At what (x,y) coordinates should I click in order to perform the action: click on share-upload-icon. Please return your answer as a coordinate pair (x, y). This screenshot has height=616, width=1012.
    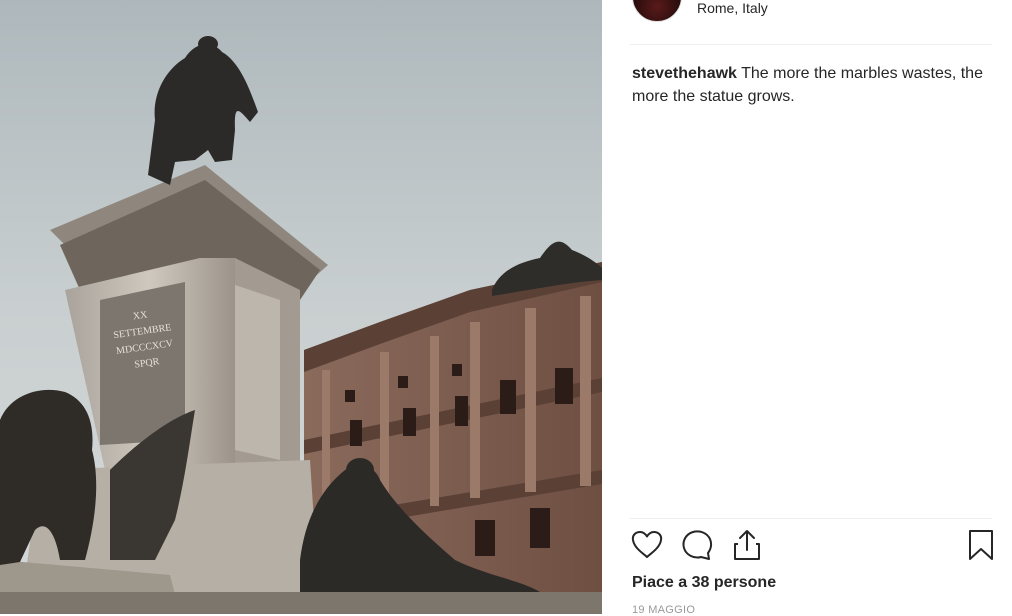
    Looking at the image, I should click on (747, 546).